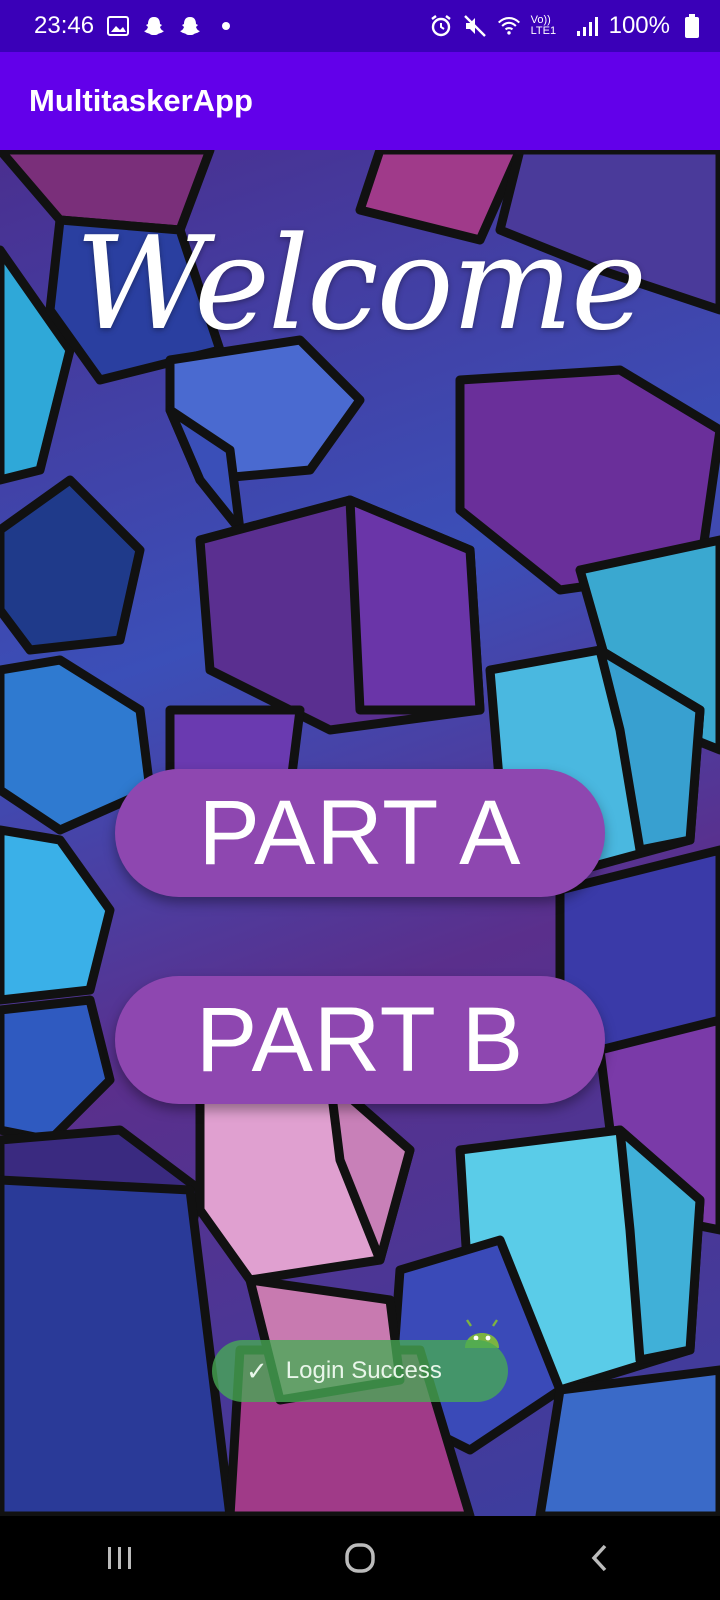 The height and width of the screenshot is (1600, 720). I want to click on alarm-icon, so click(441, 26).